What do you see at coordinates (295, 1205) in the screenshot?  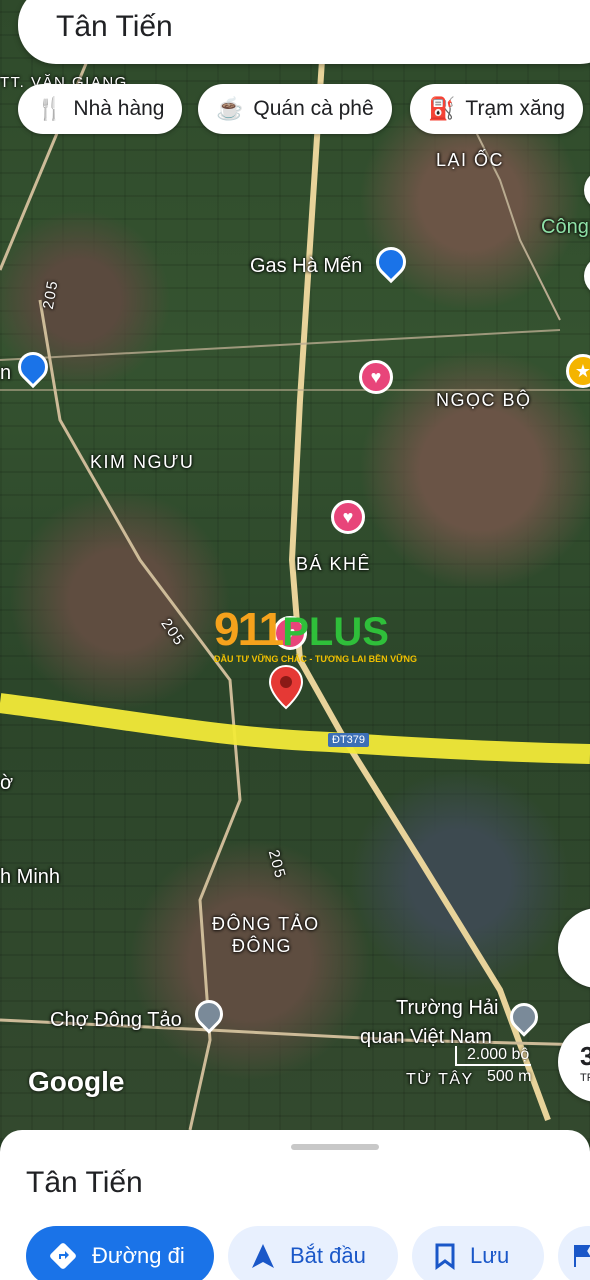 I see `bottom-sheet: Tân Tiến Đường đi Bắt đầu Lưu` at bounding box center [295, 1205].